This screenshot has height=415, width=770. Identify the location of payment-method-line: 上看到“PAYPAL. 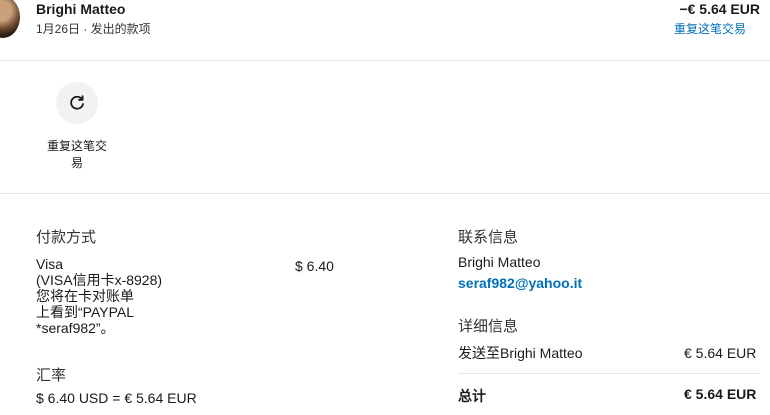
(85, 312).